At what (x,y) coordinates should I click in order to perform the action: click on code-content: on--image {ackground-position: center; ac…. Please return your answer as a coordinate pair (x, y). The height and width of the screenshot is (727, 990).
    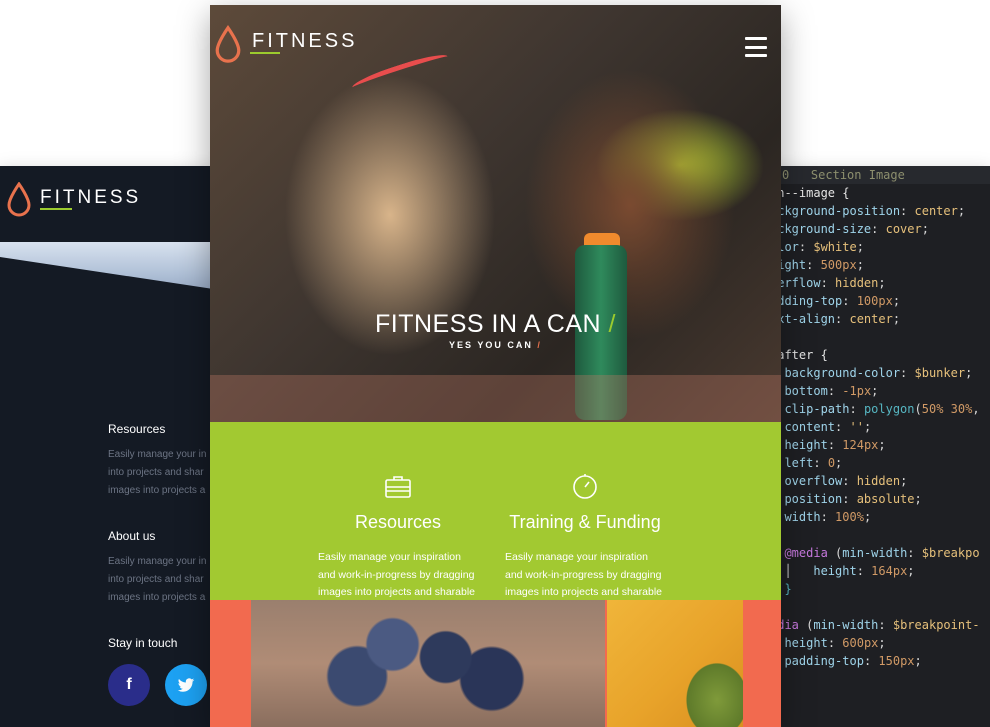
    Looking at the image, I should click on (875, 427).